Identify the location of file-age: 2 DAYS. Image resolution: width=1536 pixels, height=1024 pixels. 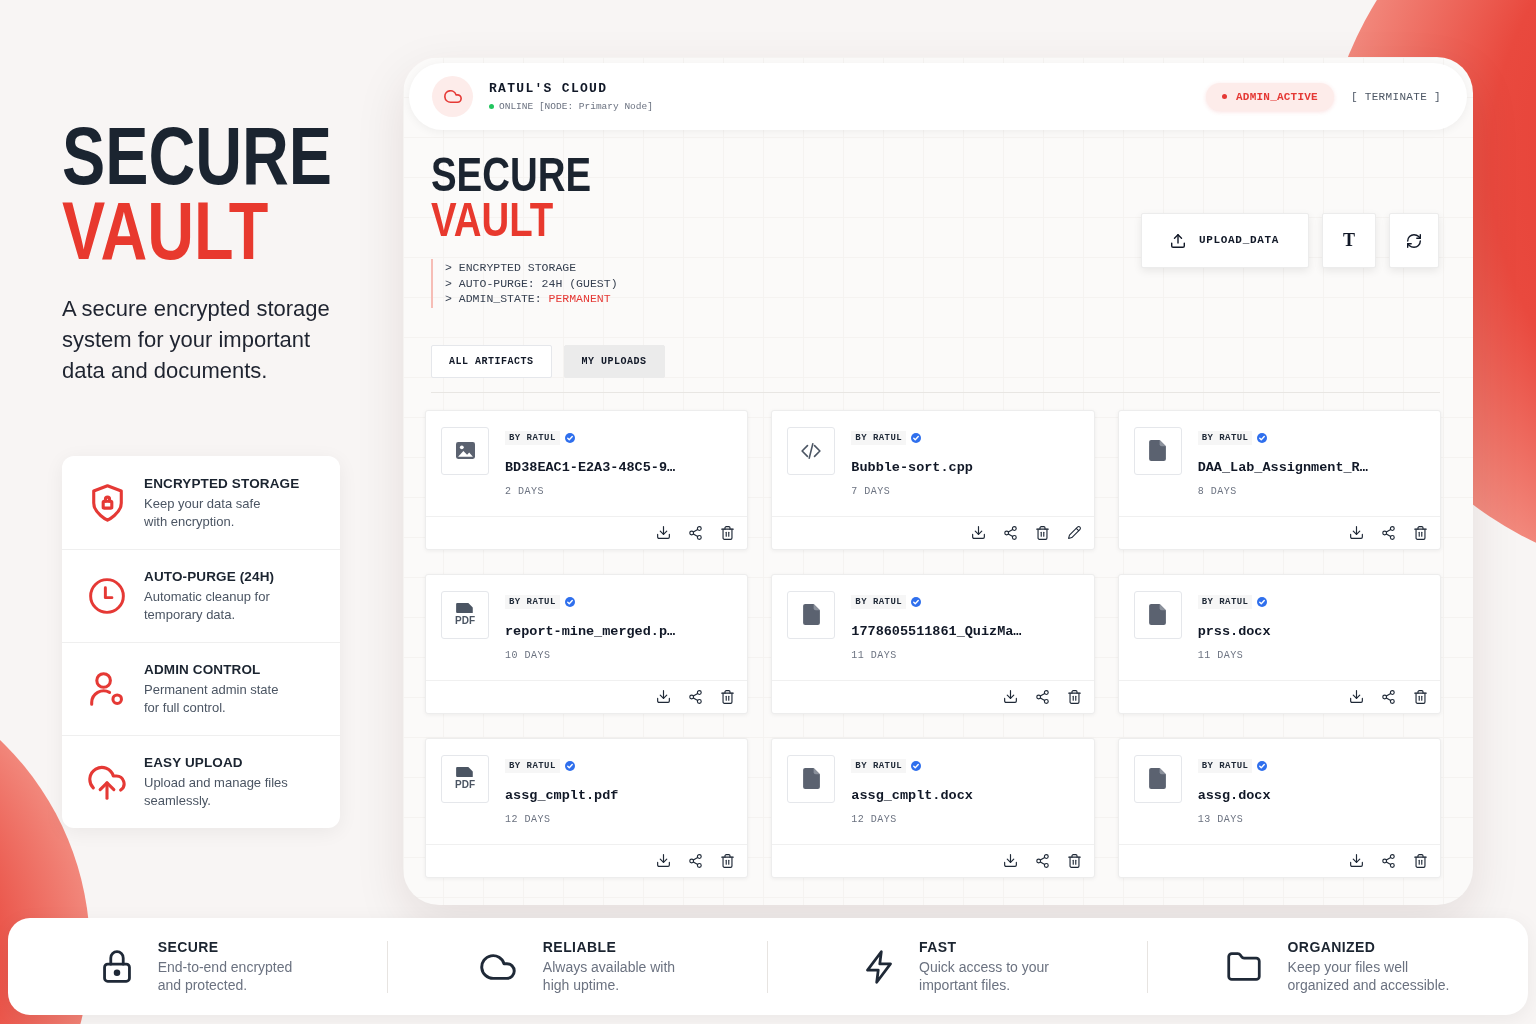
(524, 491).